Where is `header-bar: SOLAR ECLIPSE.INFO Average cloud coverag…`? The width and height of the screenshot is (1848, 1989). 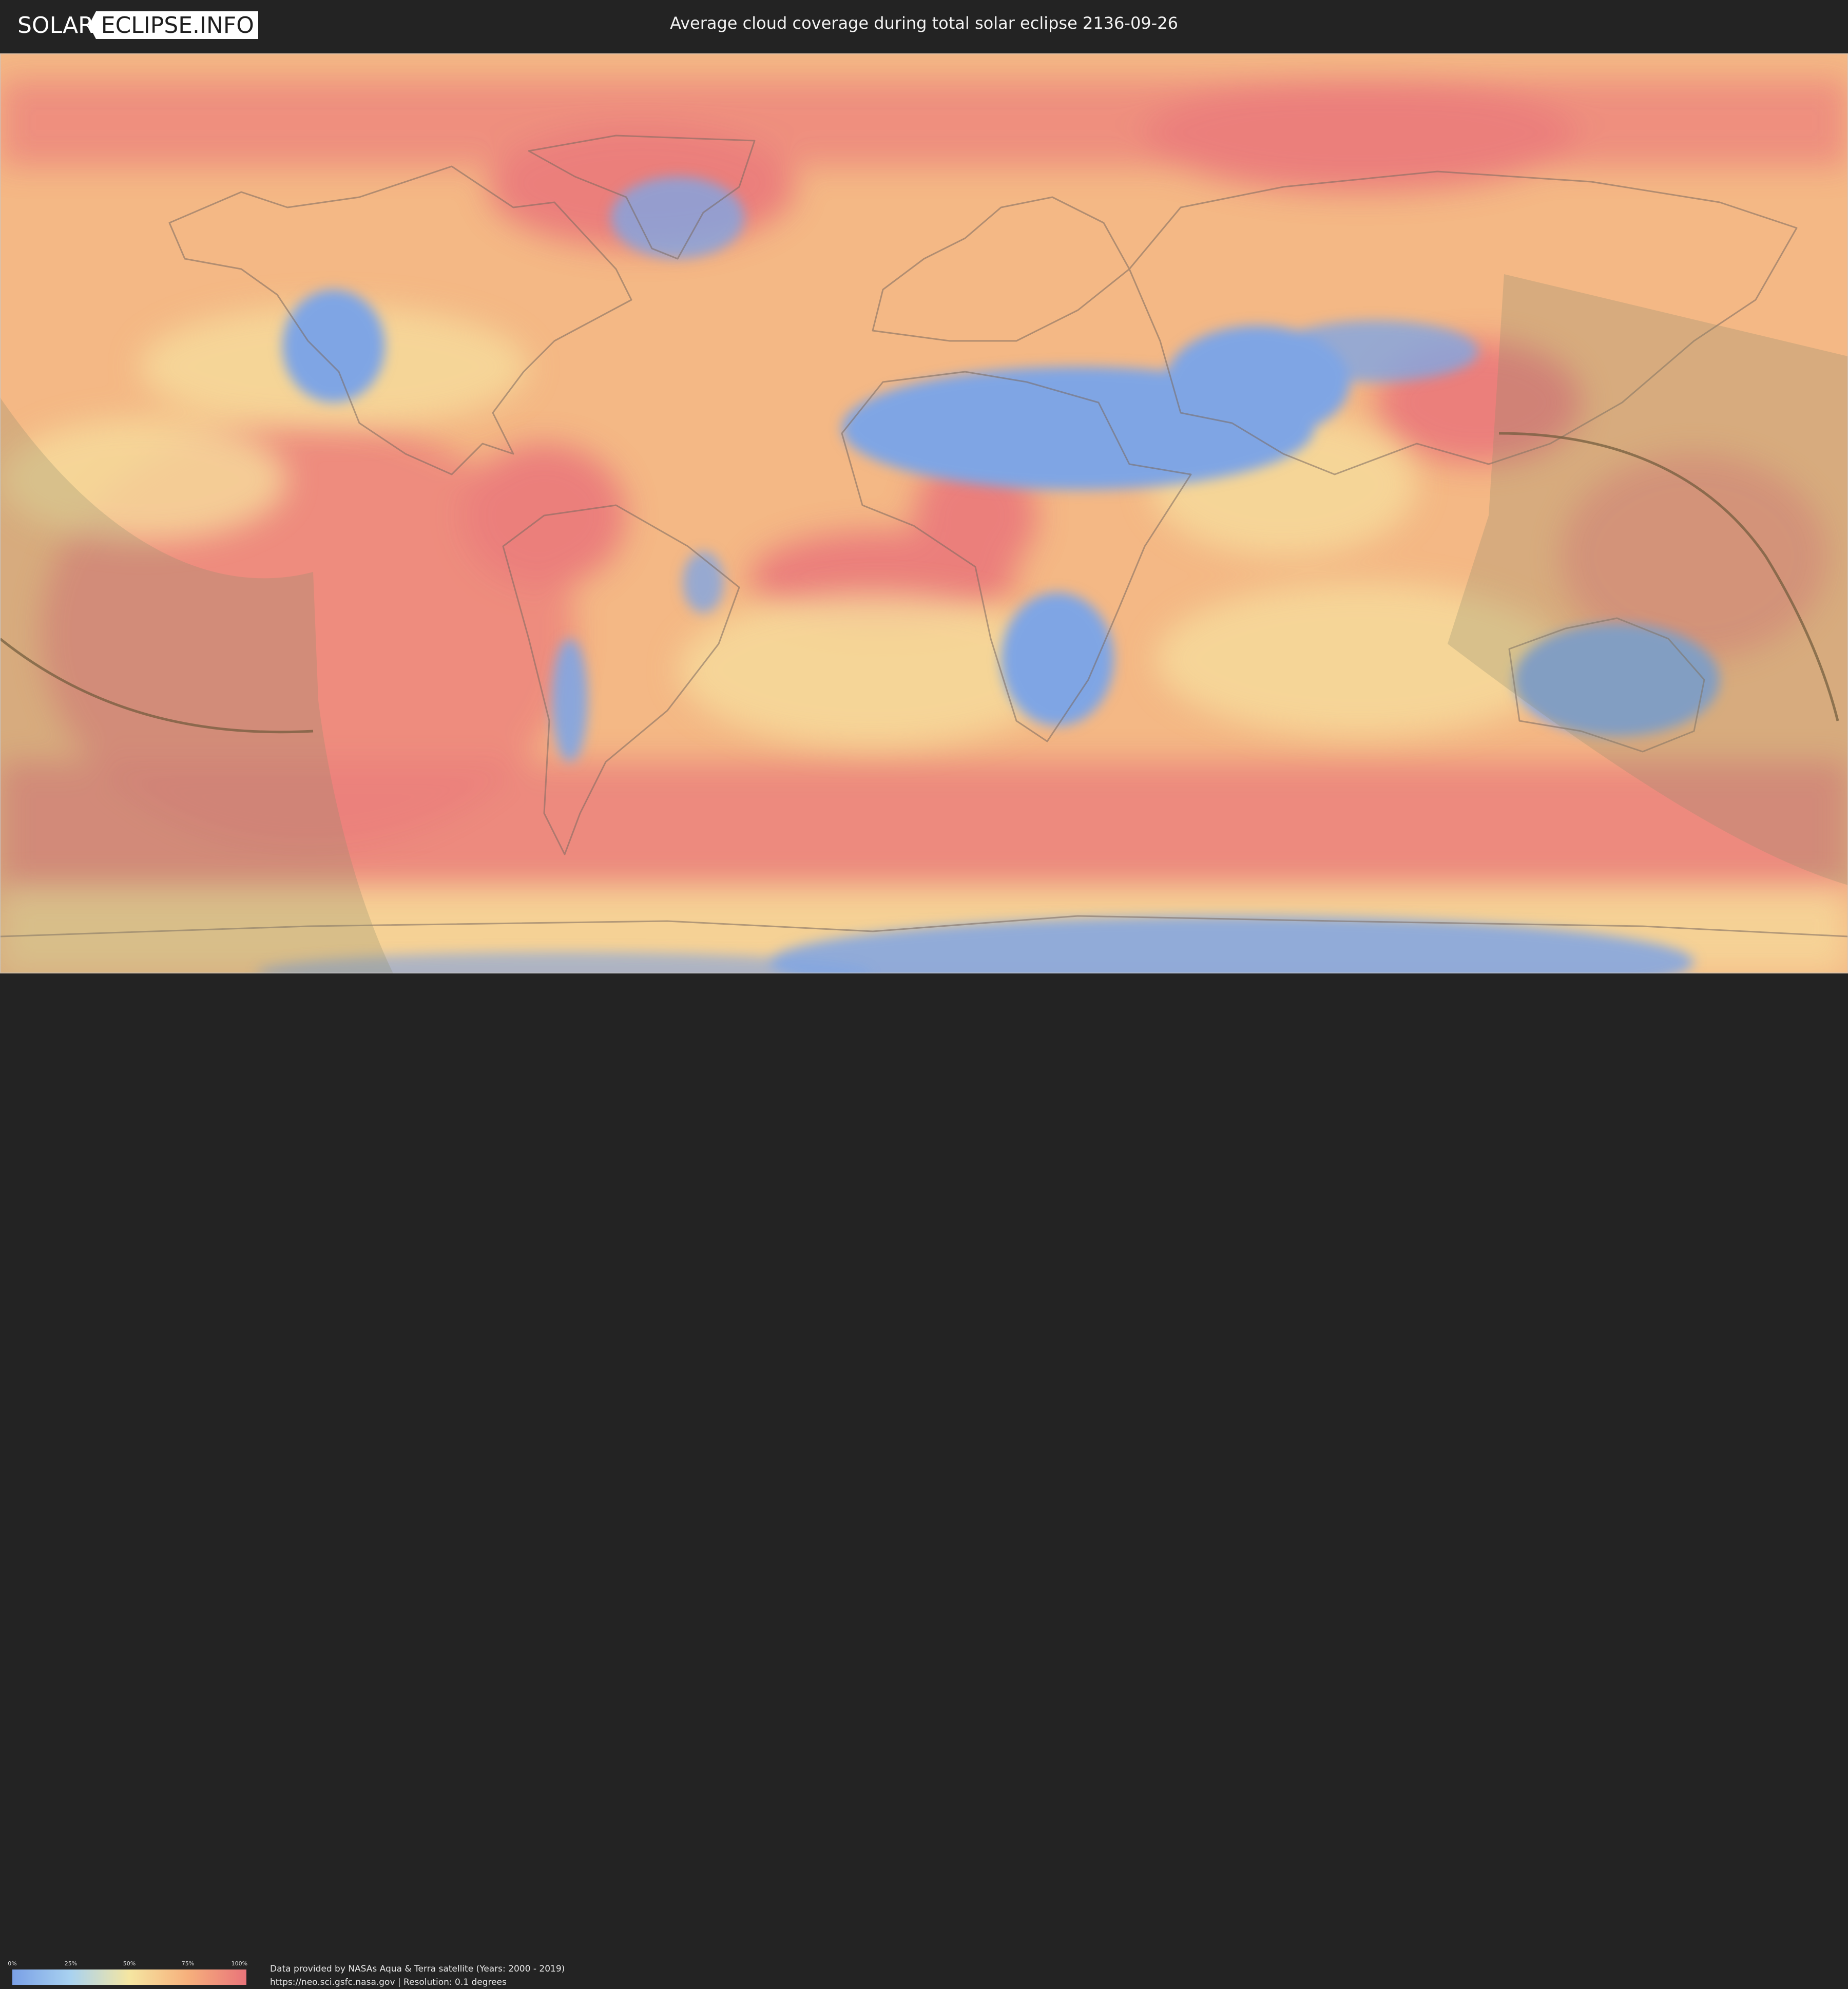
header-bar: SOLAR ECLIPSE.INFO Average cloud coverag… is located at coordinates (924, 26).